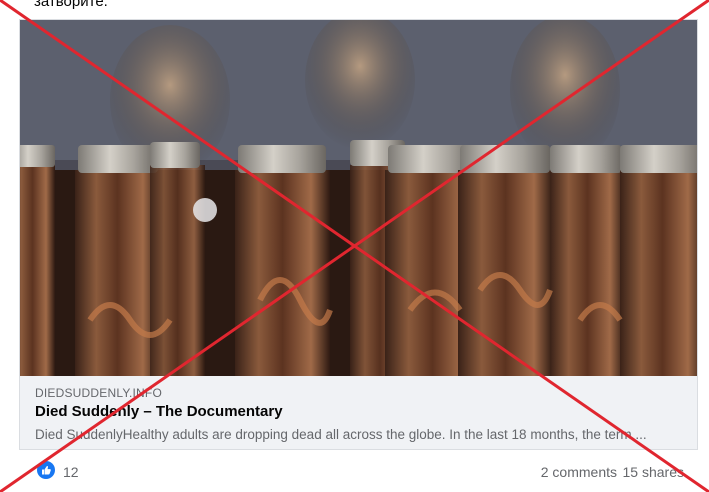 Image resolution: width=709 pixels, height=492 pixels. Describe the element at coordinates (98, 393) in the screenshot. I see `link-domain: DIEDSUDDENLY.INFO` at that location.